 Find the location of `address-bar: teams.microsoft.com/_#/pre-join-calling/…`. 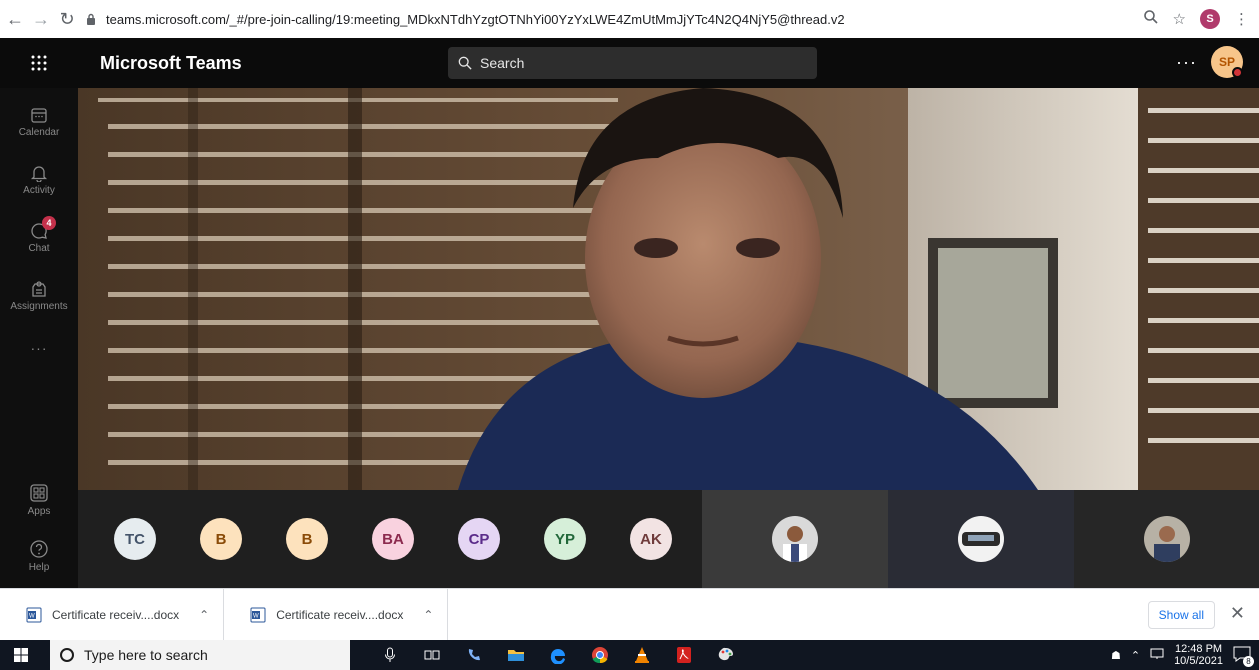

address-bar: teams.microsoft.com/_#/pre-join-calling/… is located at coordinates (613, 19).